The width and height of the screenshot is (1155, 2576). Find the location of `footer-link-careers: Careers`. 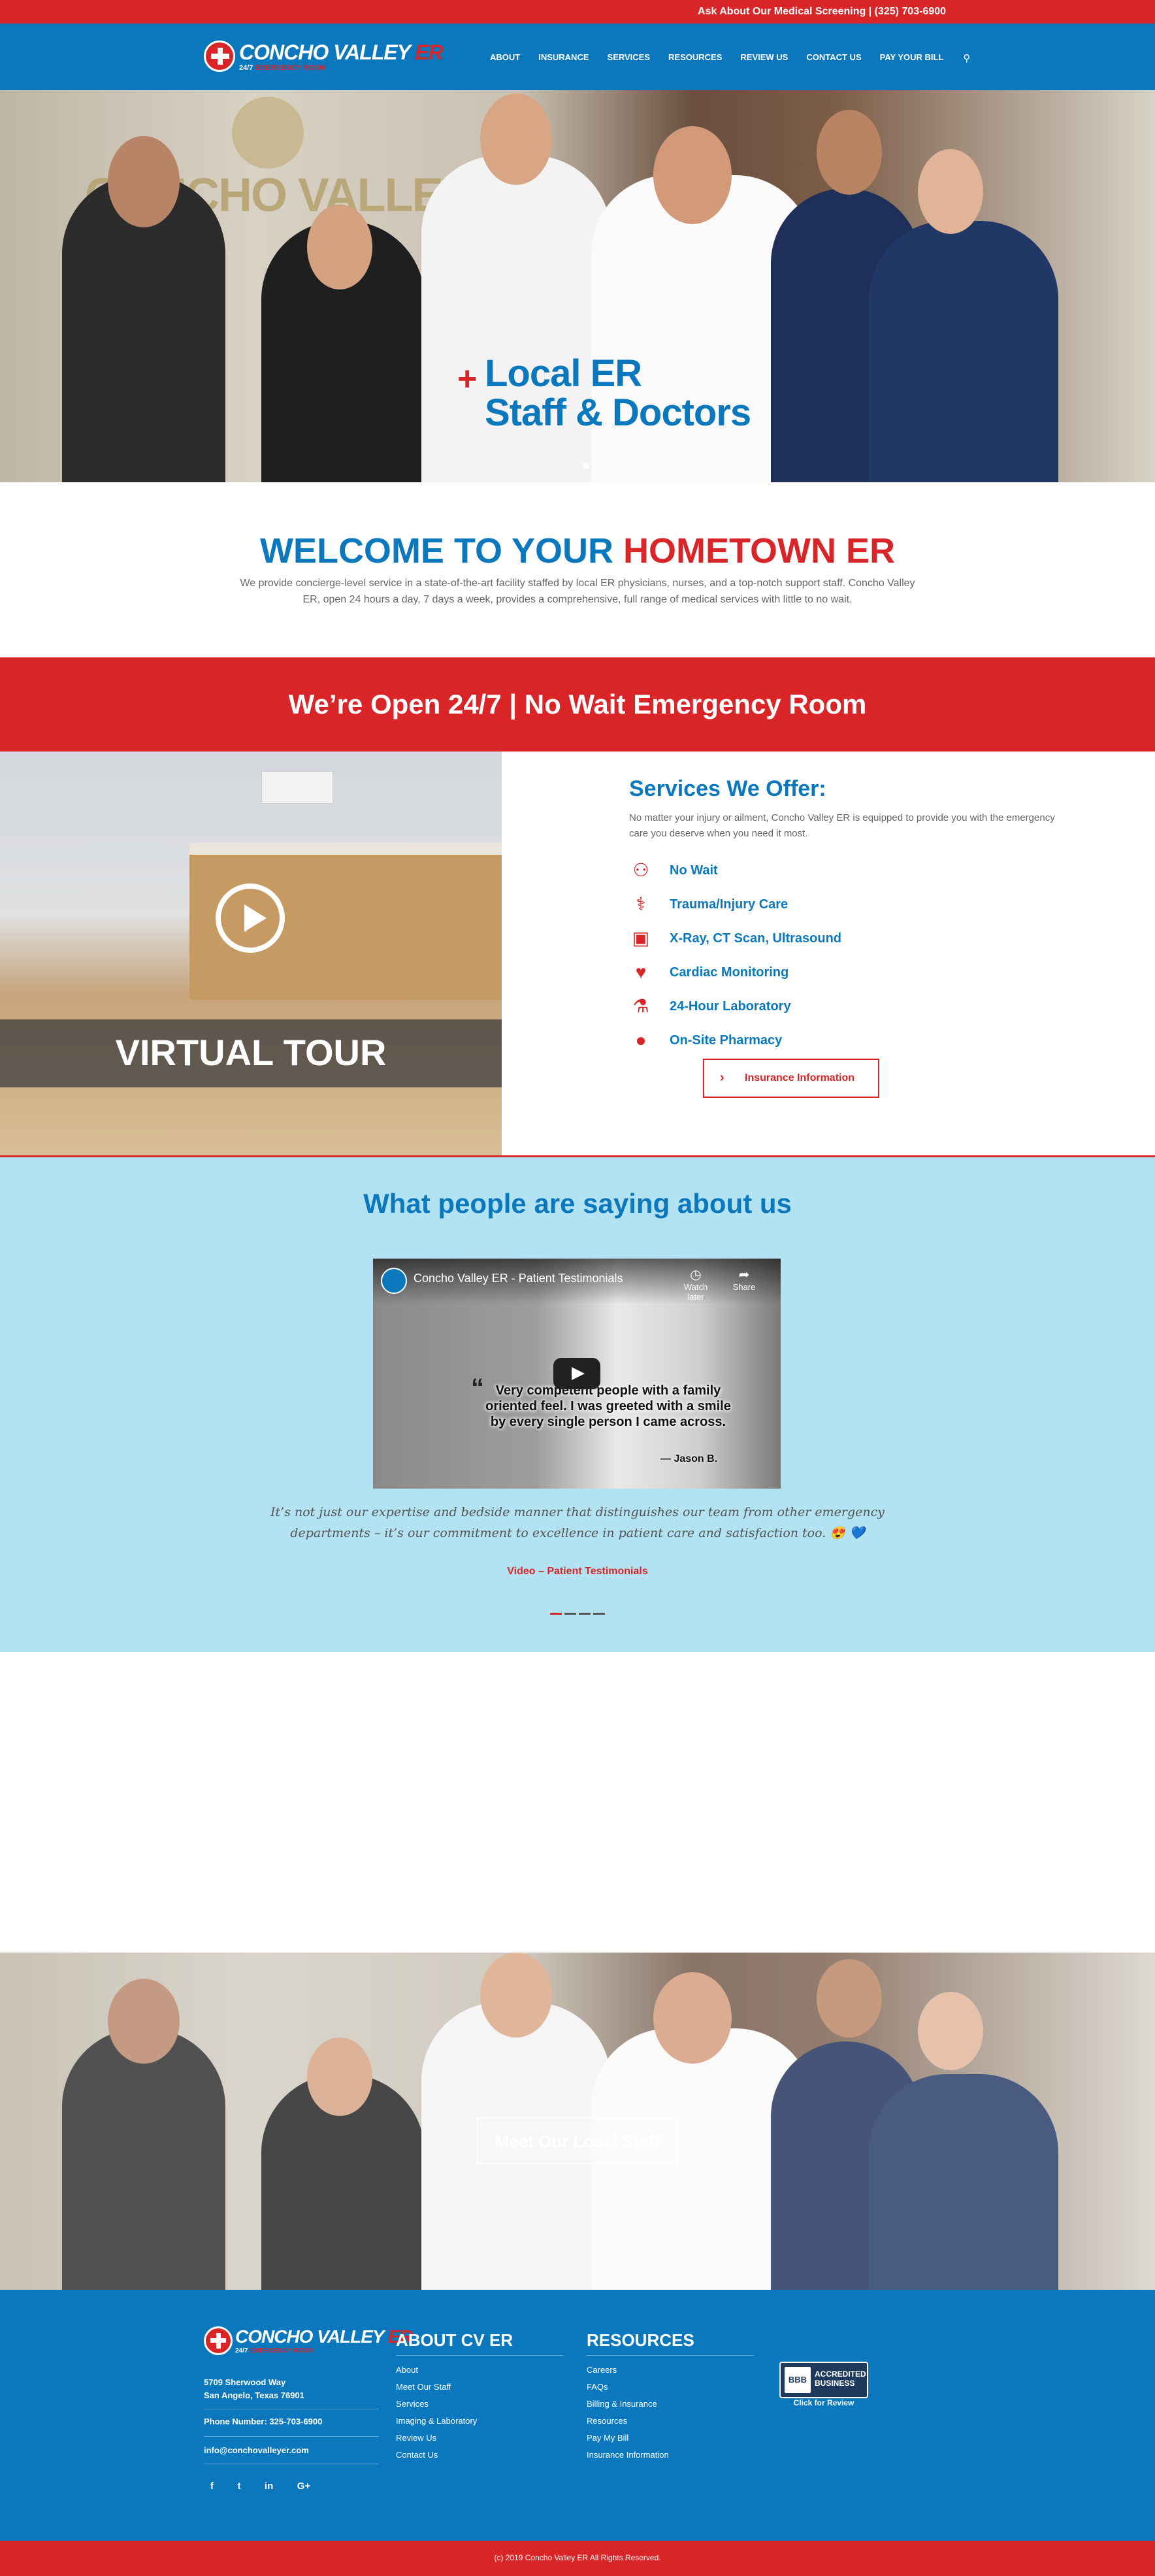

footer-link-careers: Careers is located at coordinates (628, 2370).